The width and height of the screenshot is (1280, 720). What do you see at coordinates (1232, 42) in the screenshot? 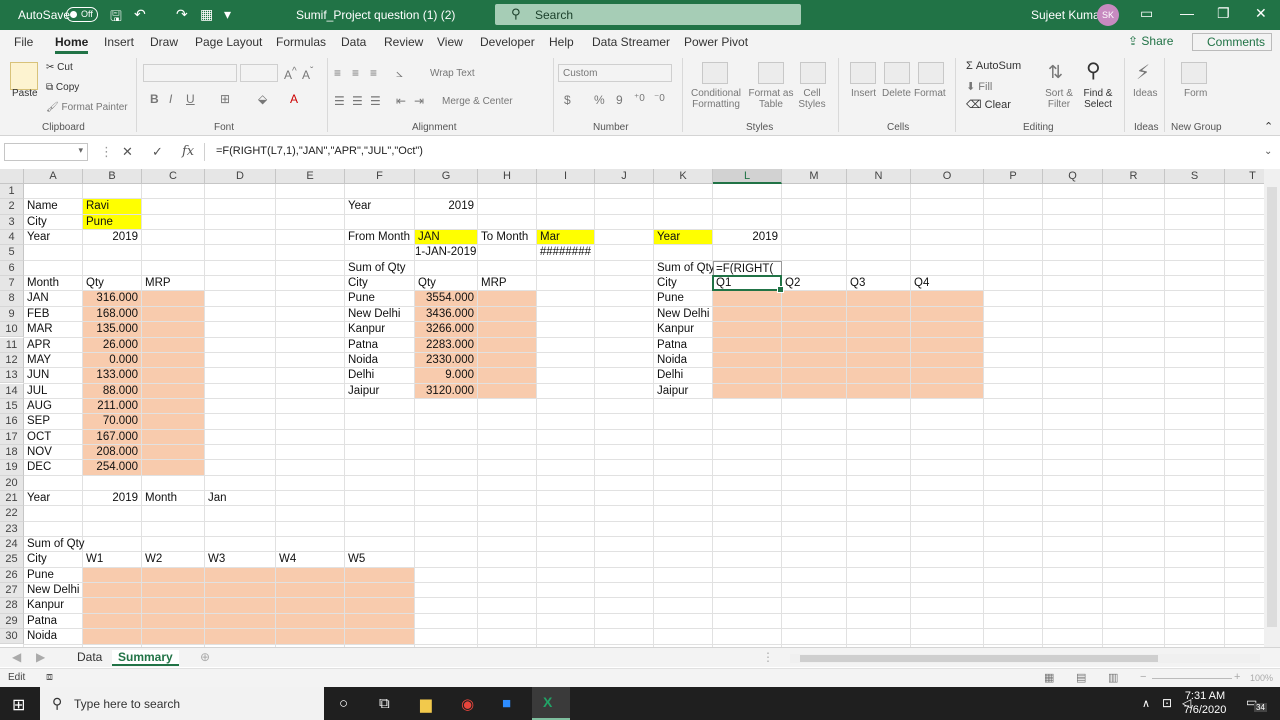
I see `comments-button: Comments` at bounding box center [1232, 42].